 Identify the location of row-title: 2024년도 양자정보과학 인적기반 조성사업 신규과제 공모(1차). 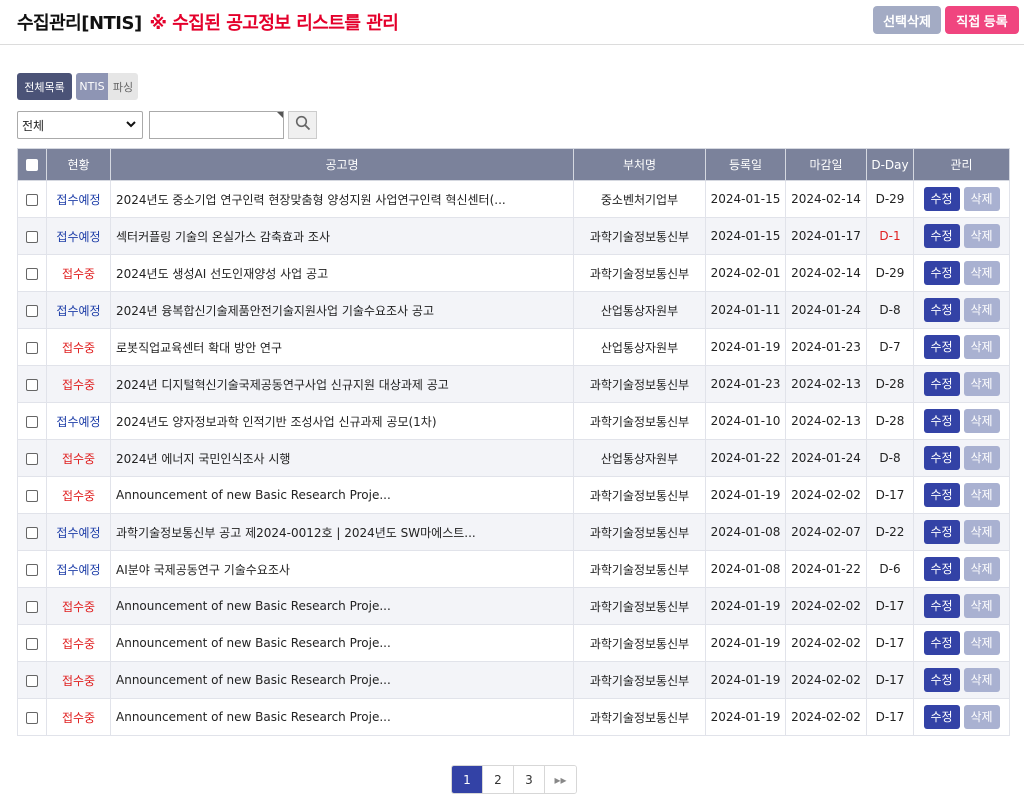
(342, 421).